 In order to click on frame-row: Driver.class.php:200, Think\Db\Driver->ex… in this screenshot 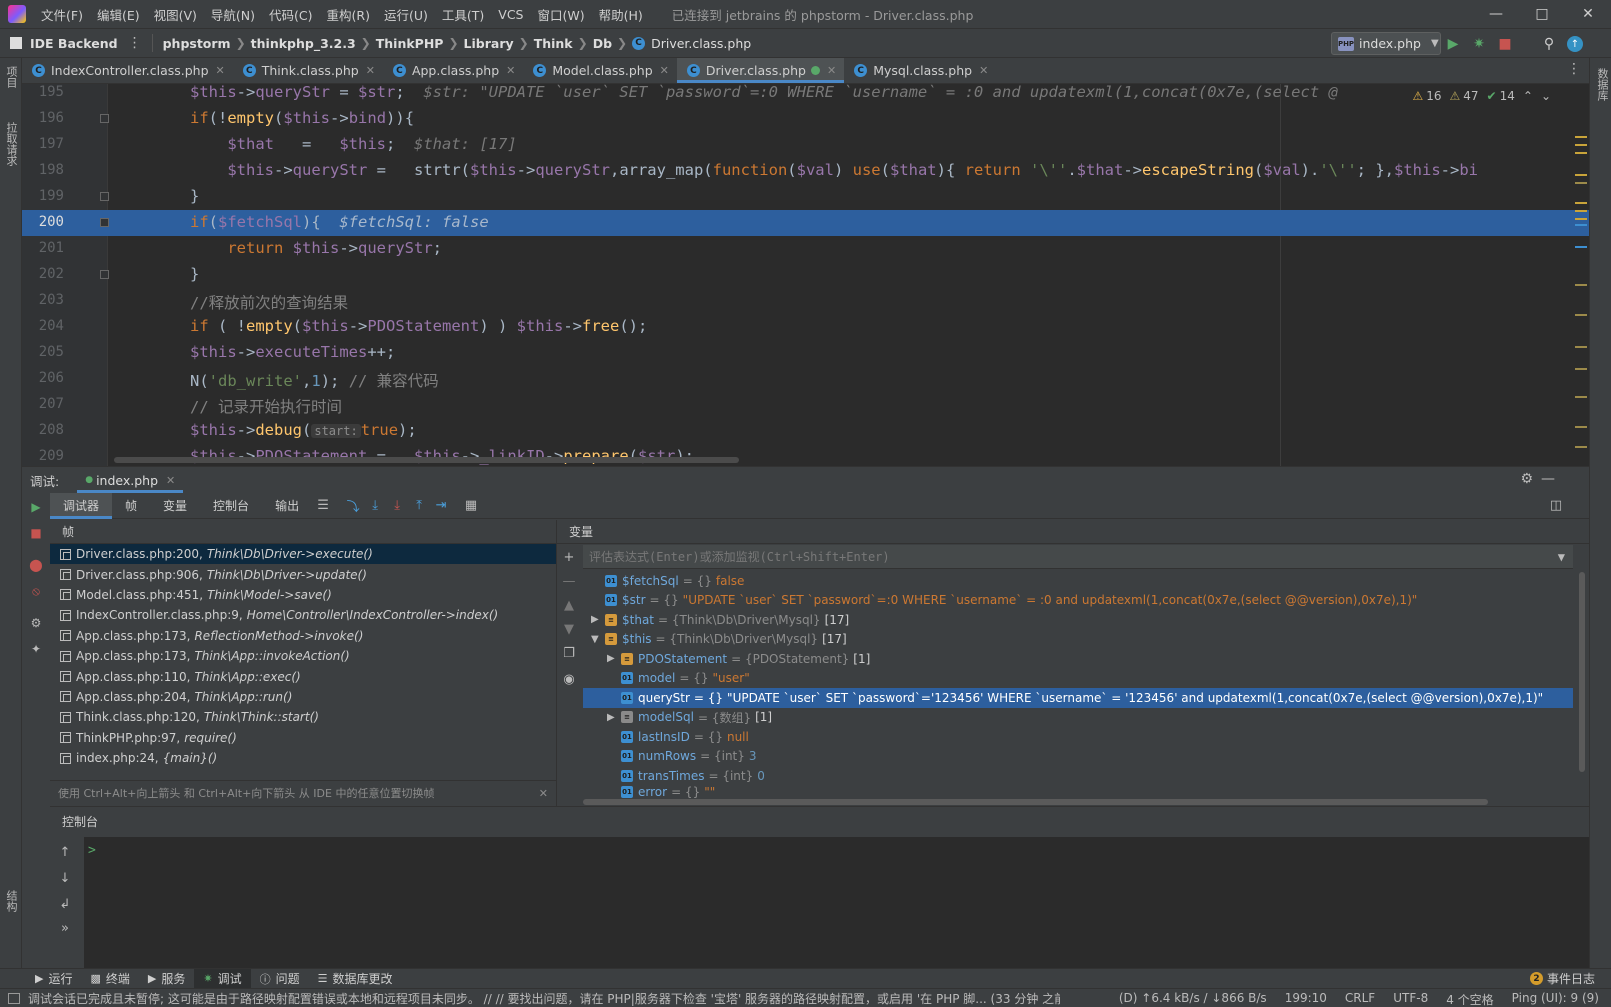, I will do `click(303, 554)`.